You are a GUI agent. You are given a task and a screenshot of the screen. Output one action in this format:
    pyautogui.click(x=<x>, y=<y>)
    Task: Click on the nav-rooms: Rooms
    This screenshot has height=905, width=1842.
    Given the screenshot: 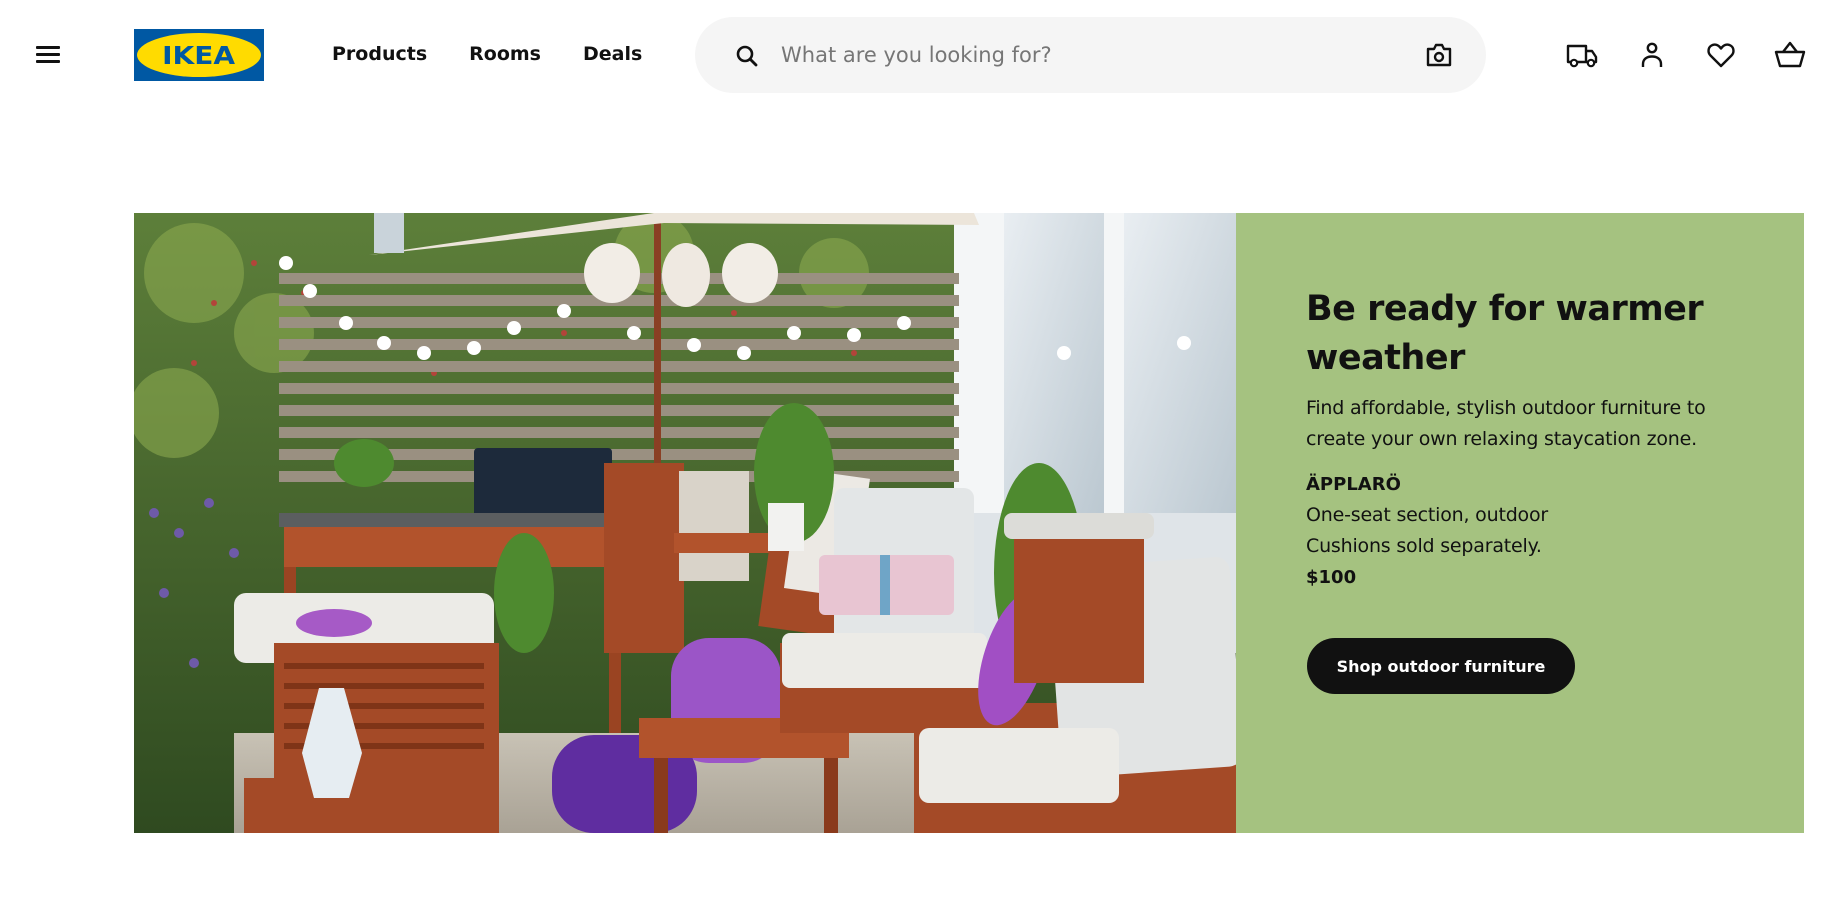 What is the action you would take?
    pyautogui.click(x=505, y=54)
    